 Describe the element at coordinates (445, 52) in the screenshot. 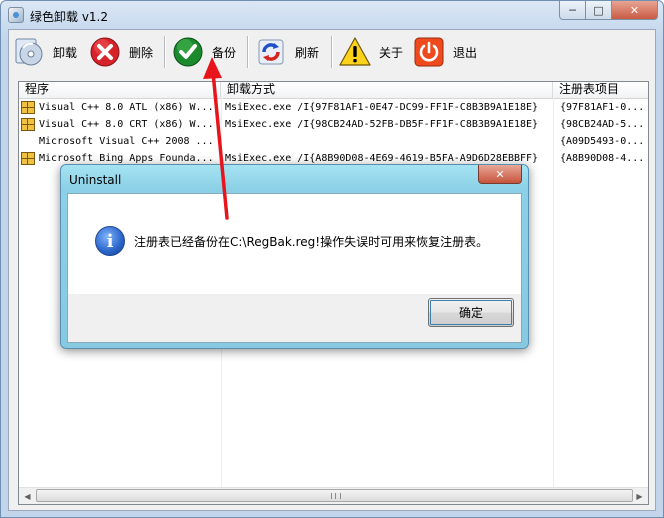

I see `exit-button: 退出` at that location.